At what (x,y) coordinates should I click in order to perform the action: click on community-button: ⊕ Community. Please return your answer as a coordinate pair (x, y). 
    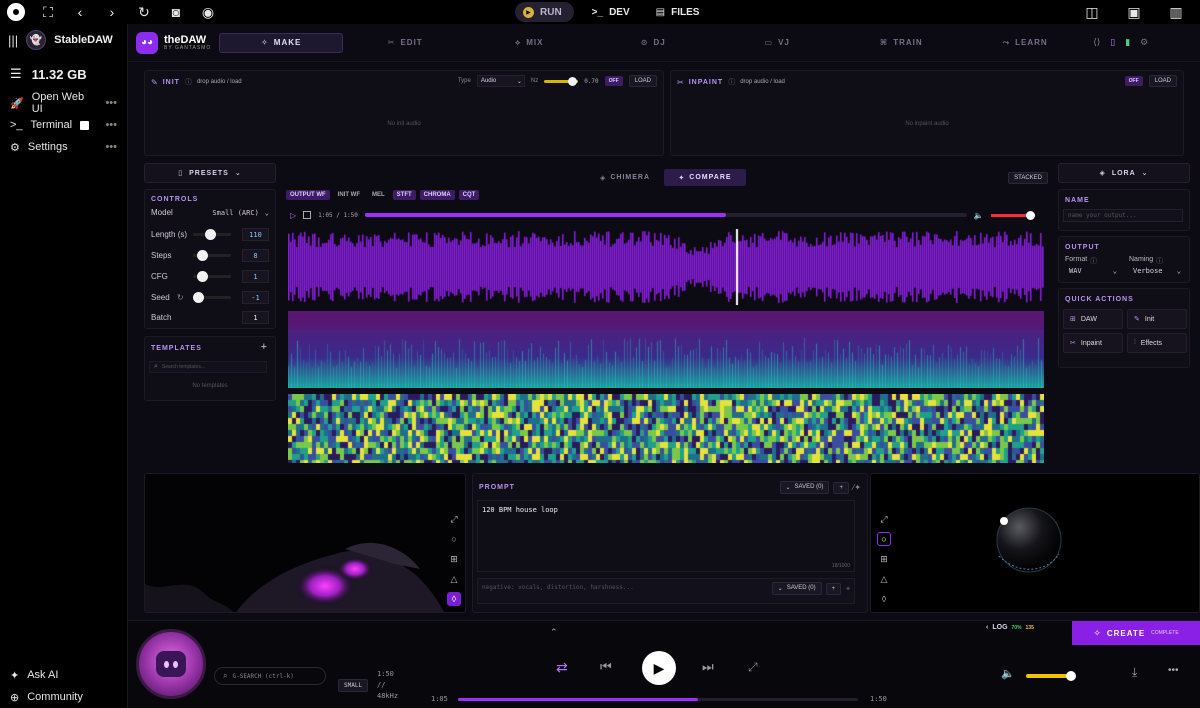
    Looking at the image, I should click on (64, 697).